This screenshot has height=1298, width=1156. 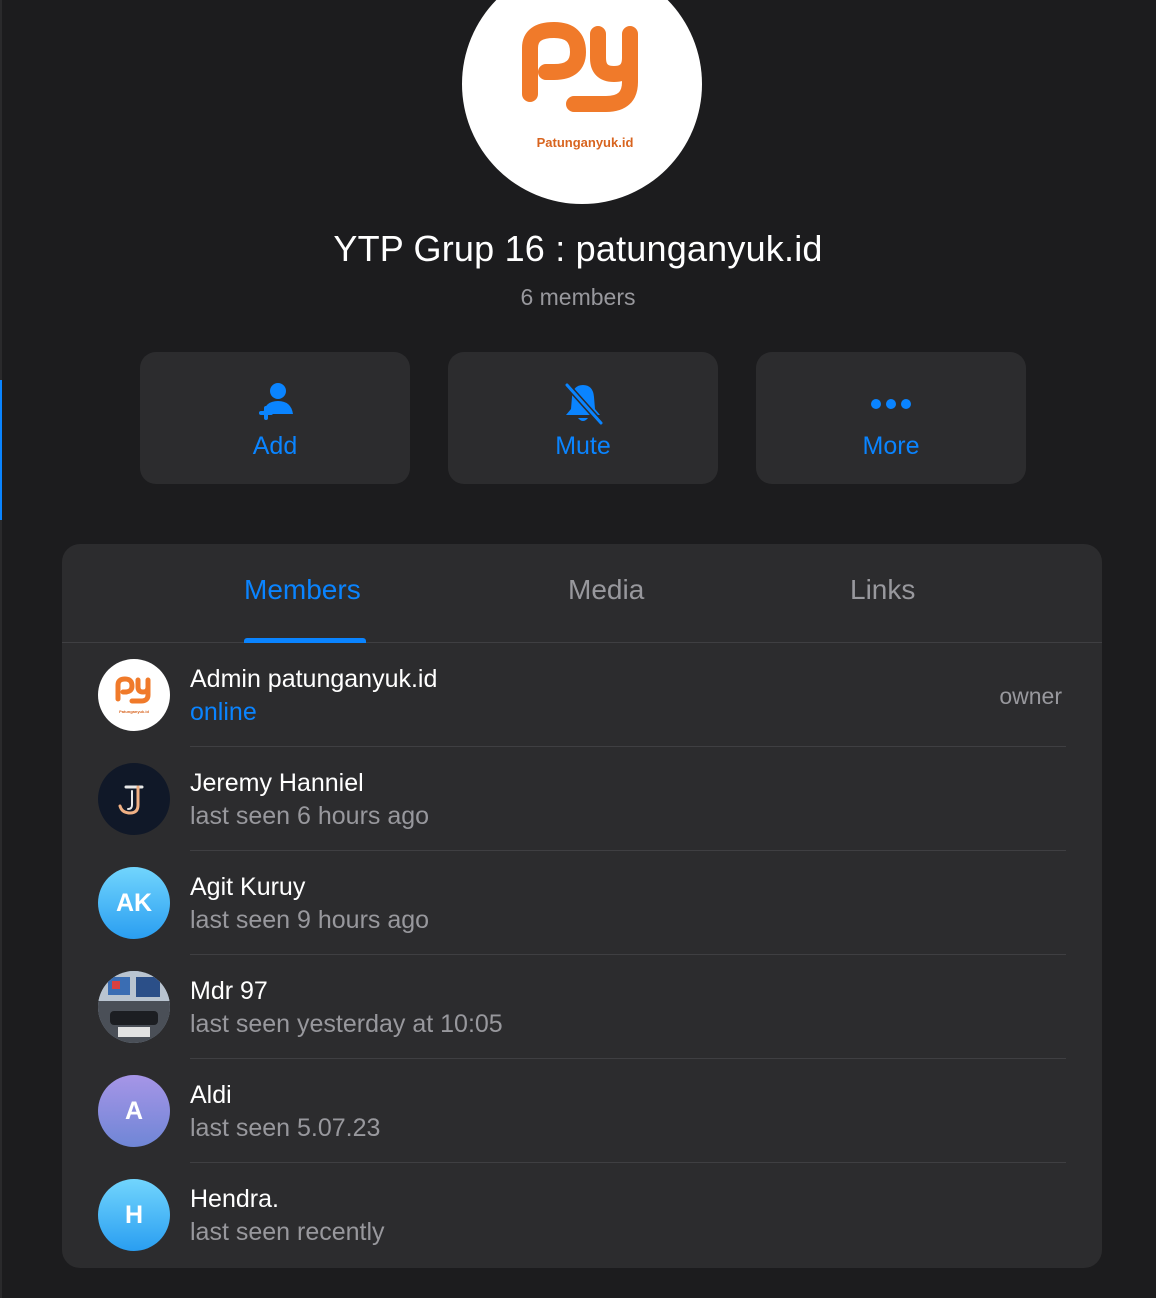 I want to click on tab-bar: Members Media Links, so click(x=582, y=593).